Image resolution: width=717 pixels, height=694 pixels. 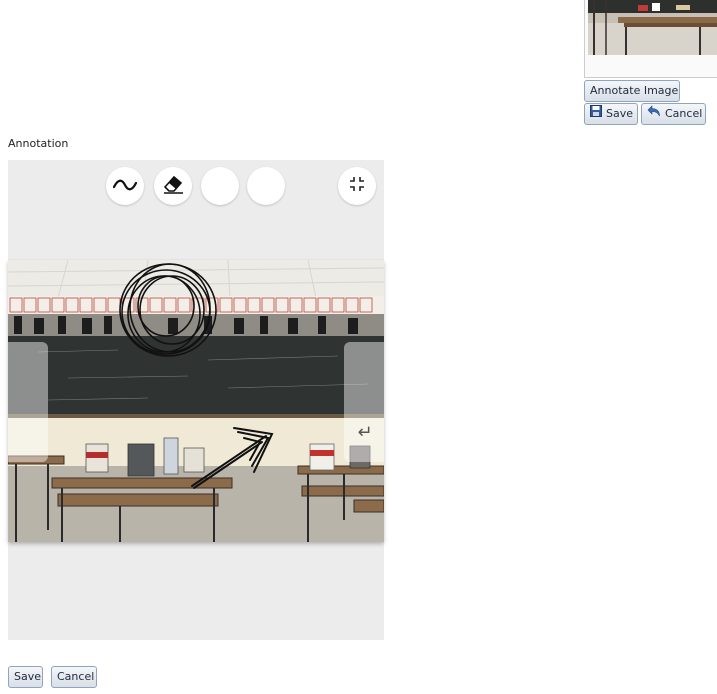 I want to click on eraser-tool, so click(x=173, y=186).